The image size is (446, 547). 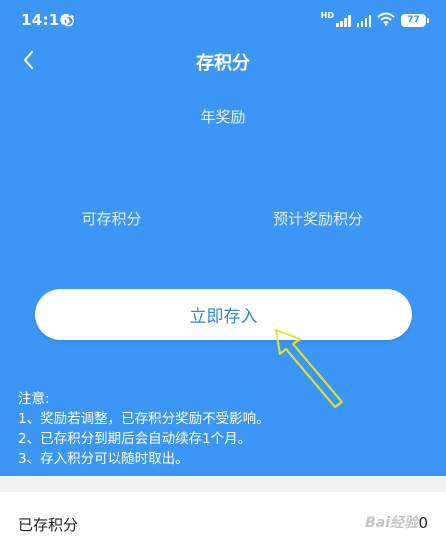 I want to click on note-item: 2、已存积分到期后会自动续存1个月。, so click(x=135, y=439).